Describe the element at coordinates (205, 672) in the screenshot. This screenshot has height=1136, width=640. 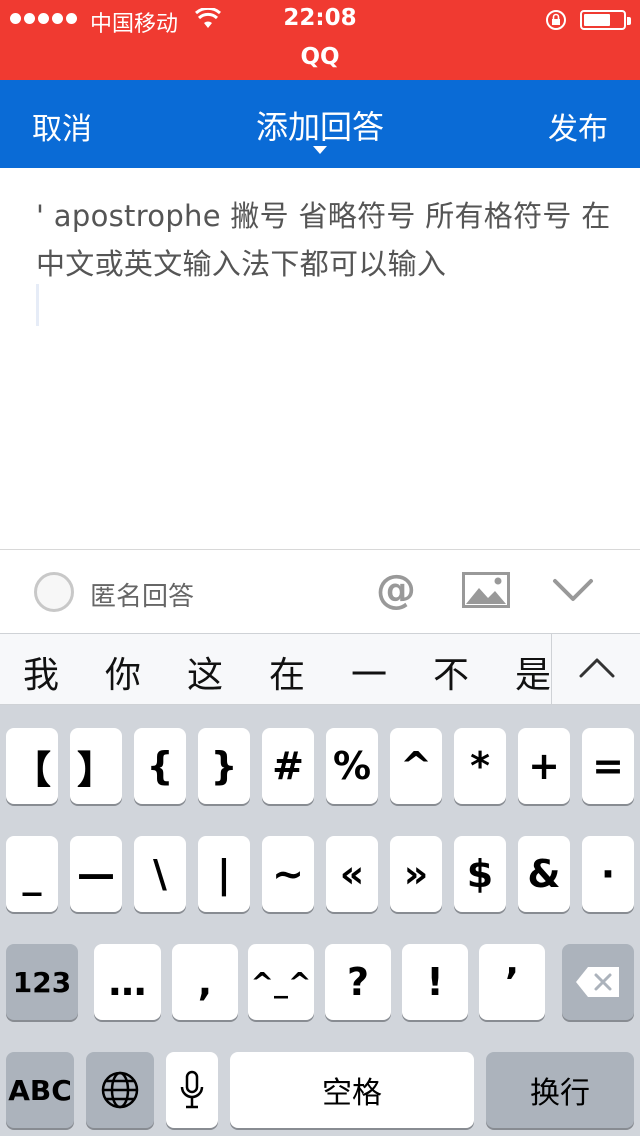
I see `candidate-item: 这` at that location.